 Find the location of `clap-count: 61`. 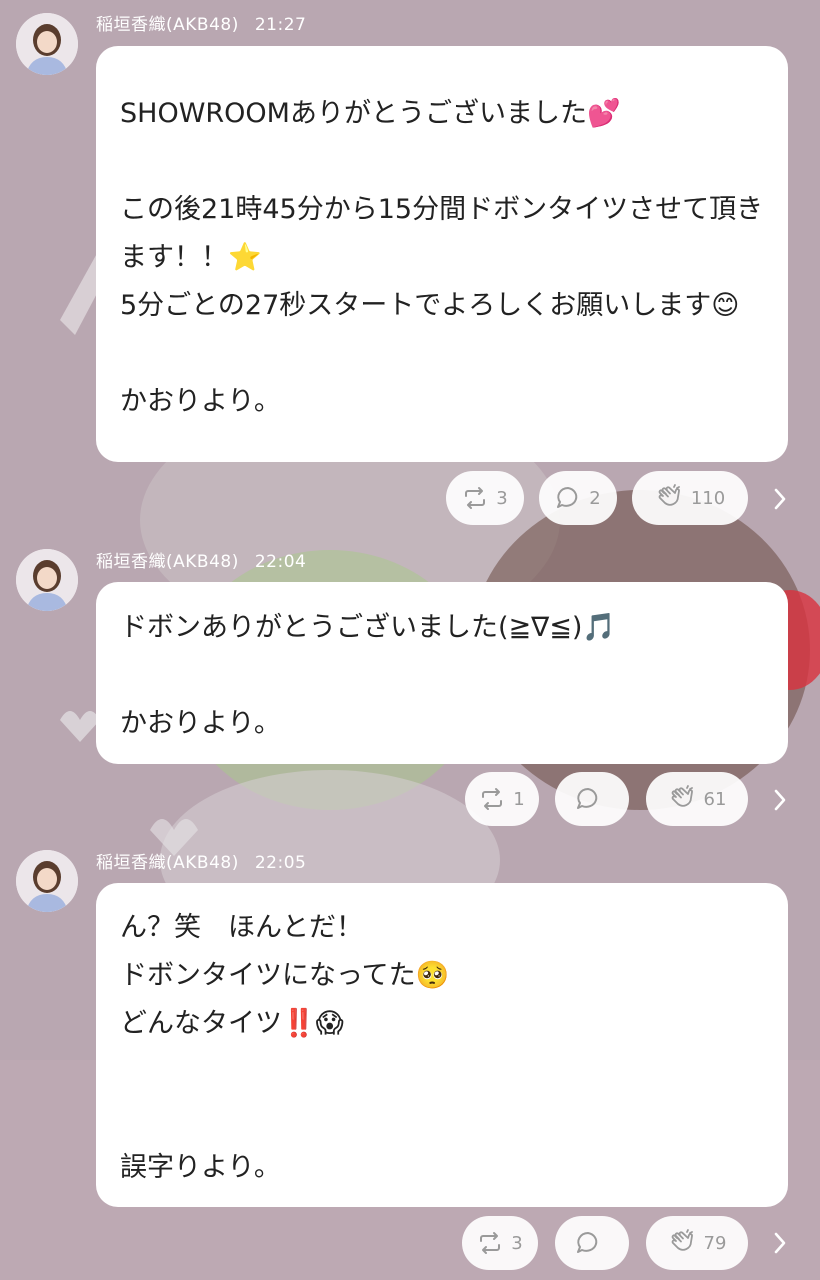

clap-count: 61 is located at coordinates (715, 799).